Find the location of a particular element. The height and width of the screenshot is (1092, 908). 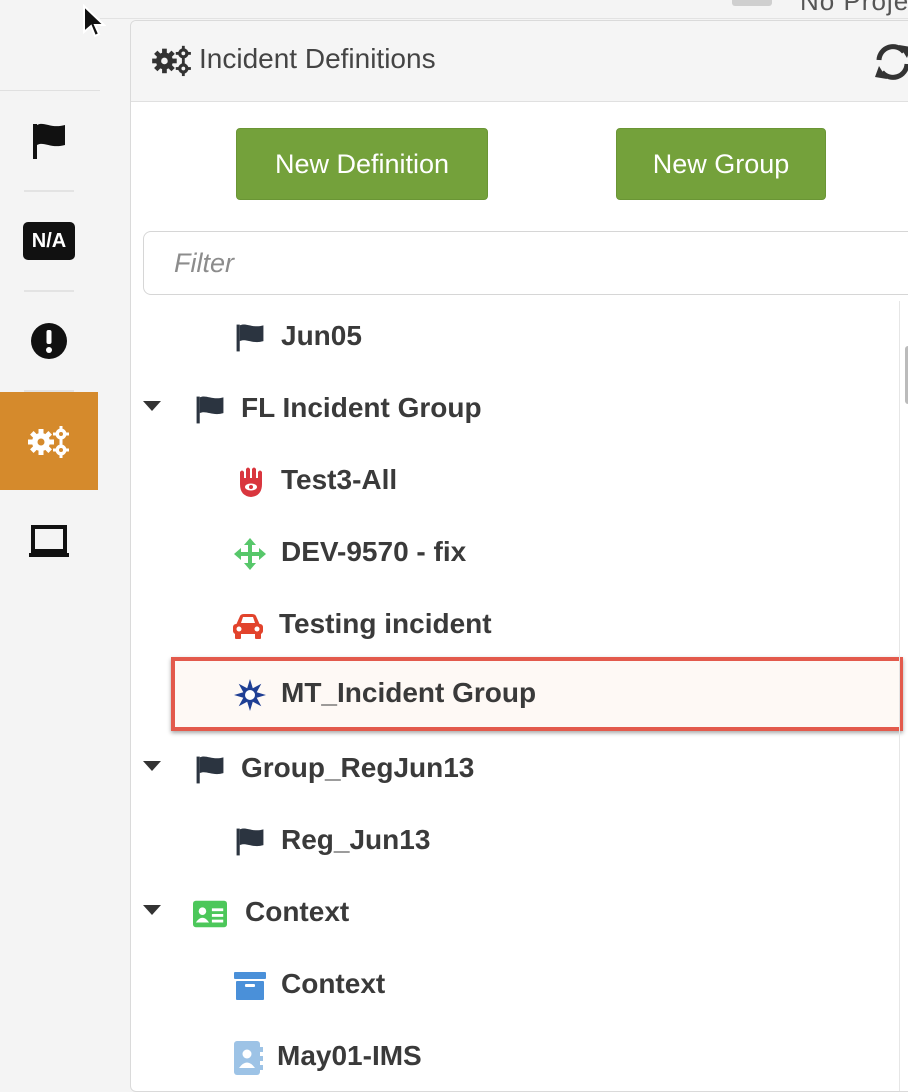

tree-item: Context is located at coordinates (519, 985).